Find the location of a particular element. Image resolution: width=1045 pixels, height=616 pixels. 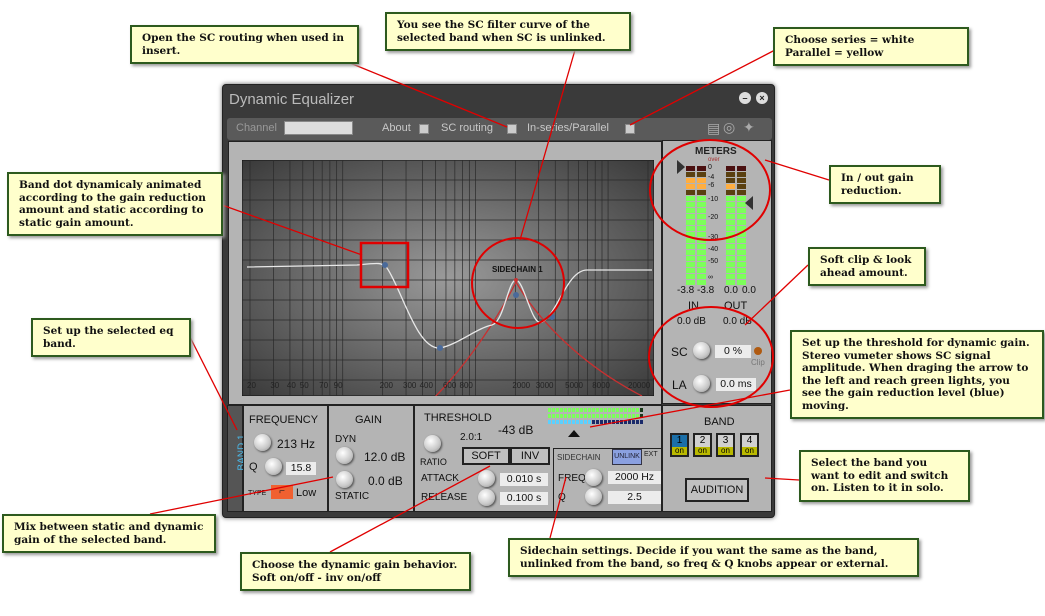

static-gain-knob is located at coordinates (344, 479).